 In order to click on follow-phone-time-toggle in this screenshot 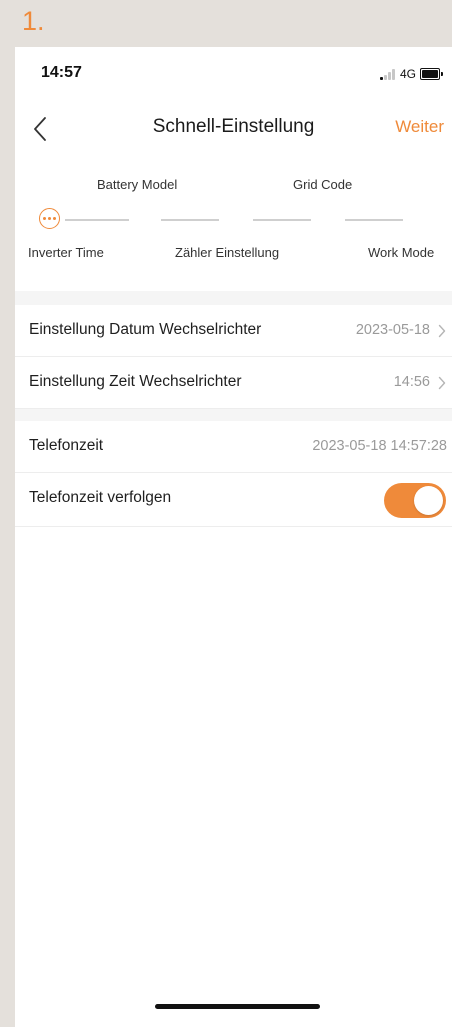, I will do `click(415, 500)`.